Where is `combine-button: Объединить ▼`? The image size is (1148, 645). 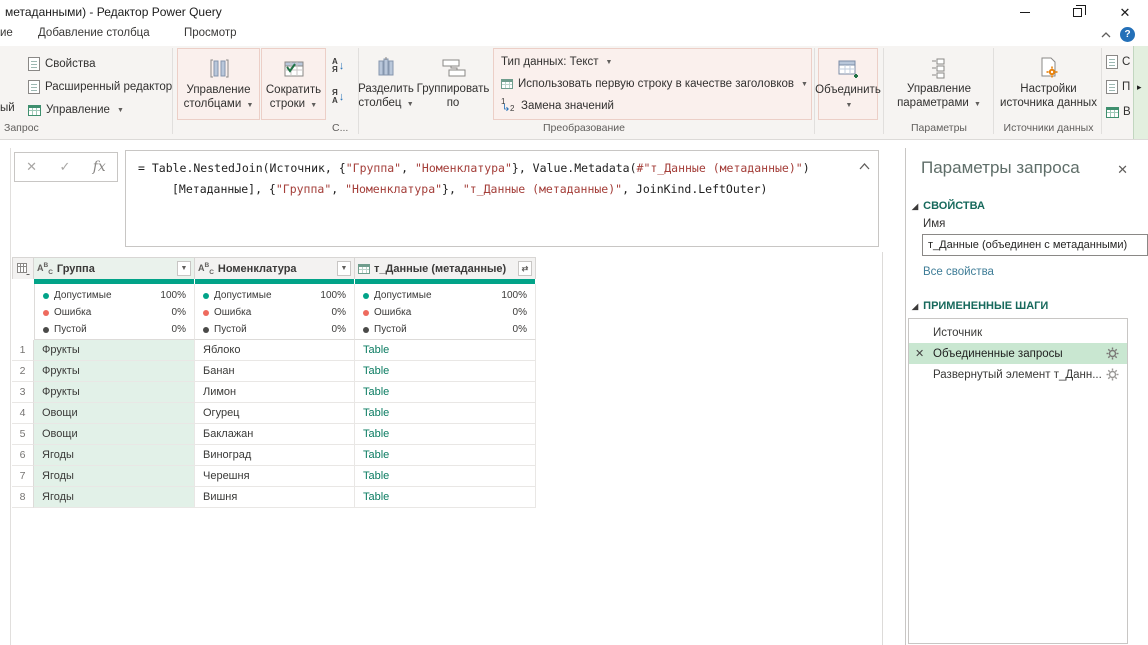 combine-button: Объединить ▼ is located at coordinates (848, 84).